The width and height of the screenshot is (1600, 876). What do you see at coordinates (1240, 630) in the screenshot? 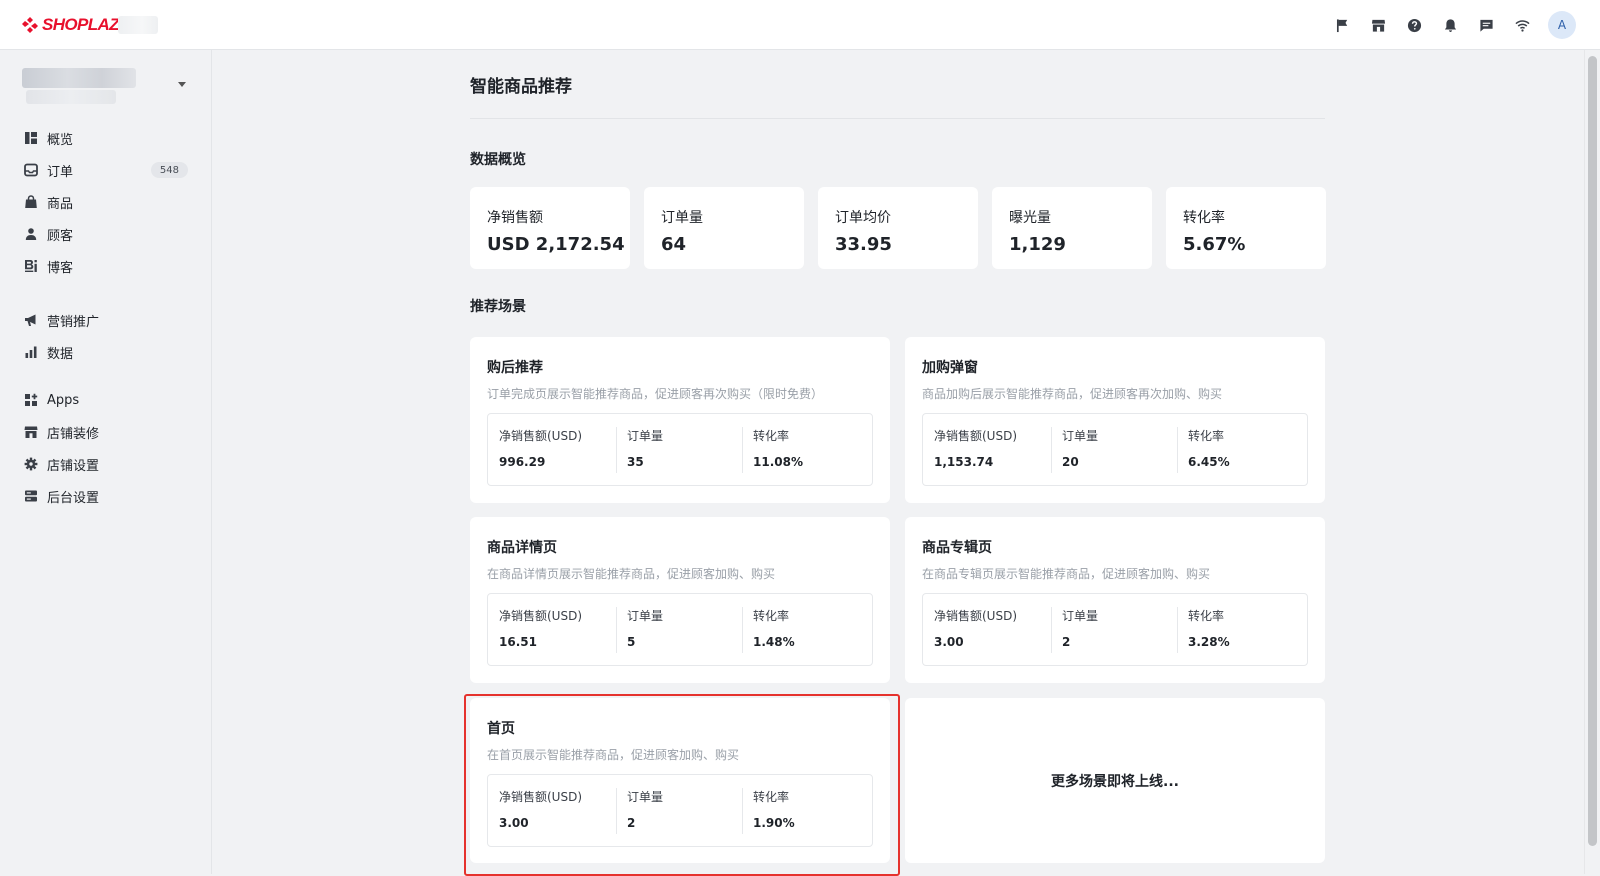
I see `stat-conversion-rate: 转化率 3.28%` at bounding box center [1240, 630].